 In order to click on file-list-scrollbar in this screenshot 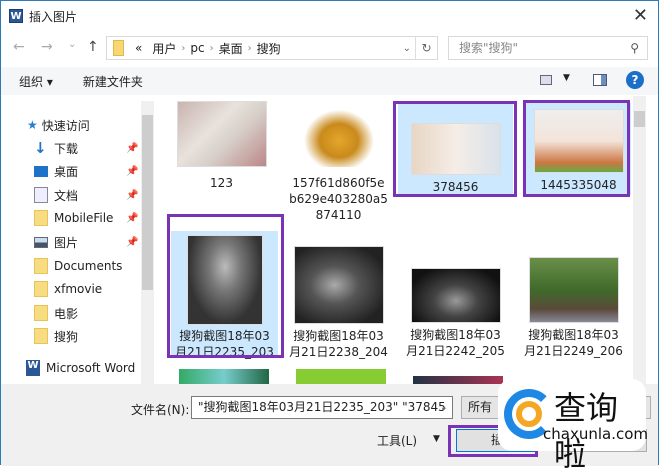, I will do `click(639, 240)`.